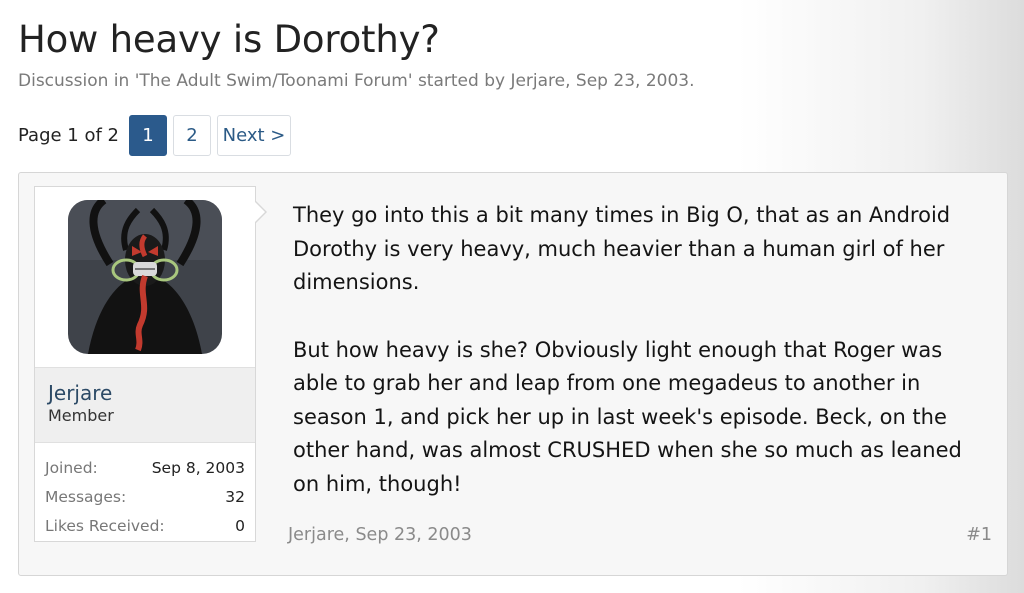  What do you see at coordinates (81, 415) in the screenshot?
I see `user-title: Member` at bounding box center [81, 415].